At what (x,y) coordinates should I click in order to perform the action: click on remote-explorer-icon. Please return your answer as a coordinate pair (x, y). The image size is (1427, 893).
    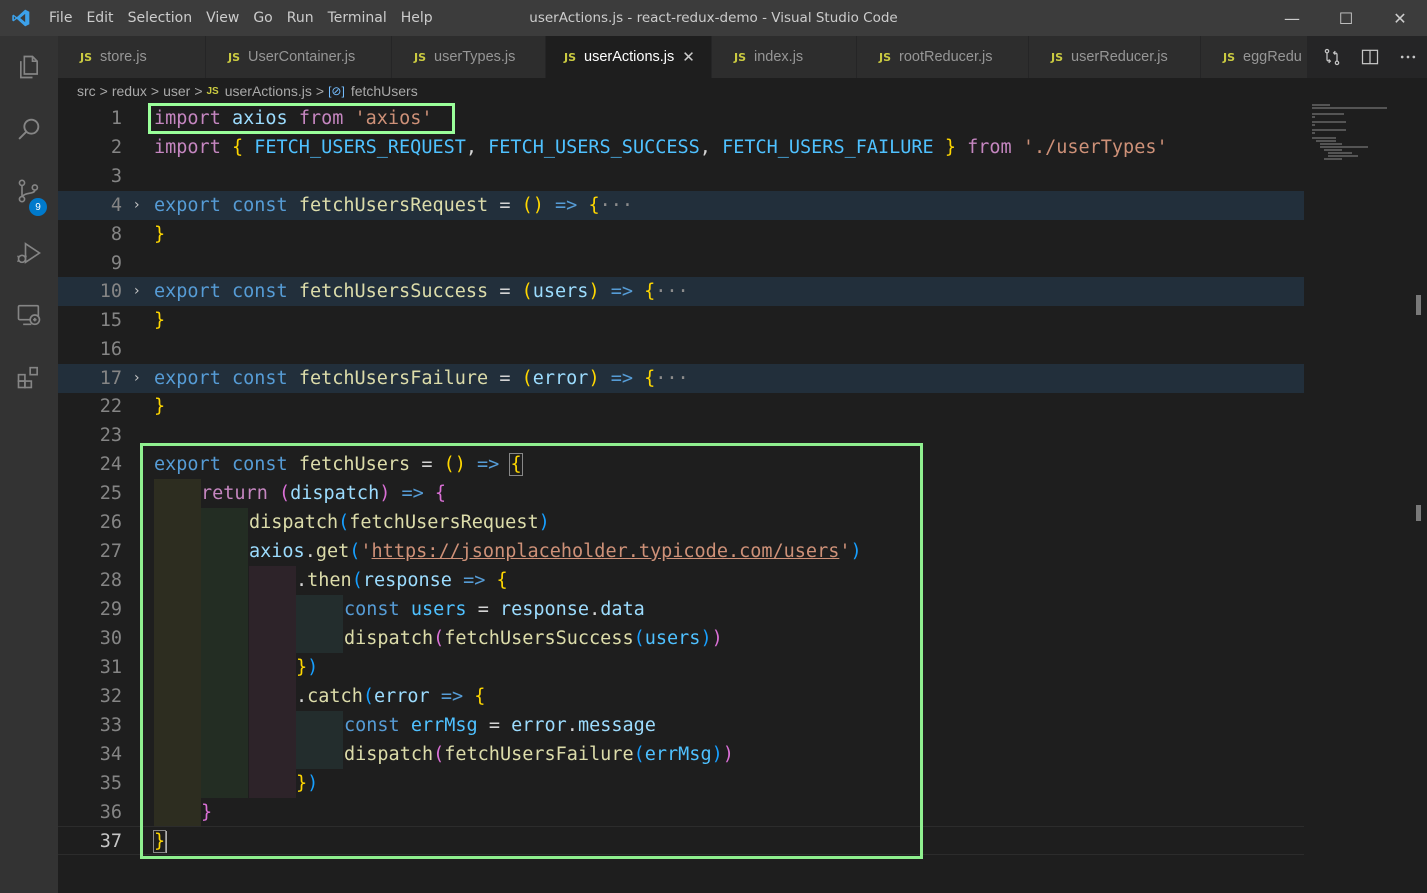
    Looking at the image, I should click on (29, 315).